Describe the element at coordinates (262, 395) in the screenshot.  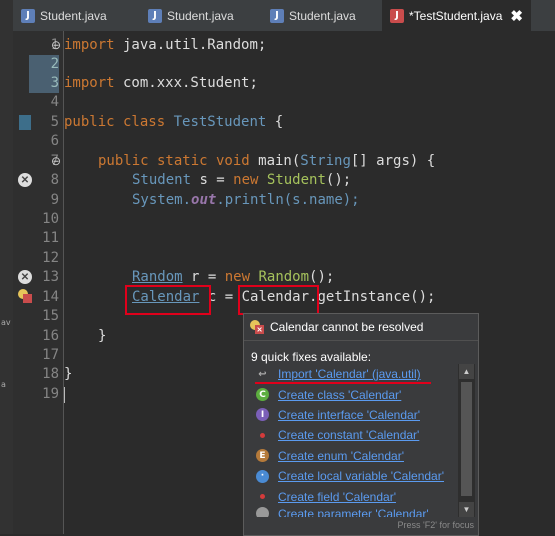
I see `class-icon: C` at that location.